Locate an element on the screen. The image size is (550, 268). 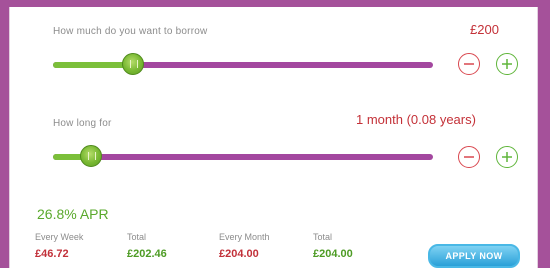
total-week-value: £202.46 is located at coordinates (147, 254).